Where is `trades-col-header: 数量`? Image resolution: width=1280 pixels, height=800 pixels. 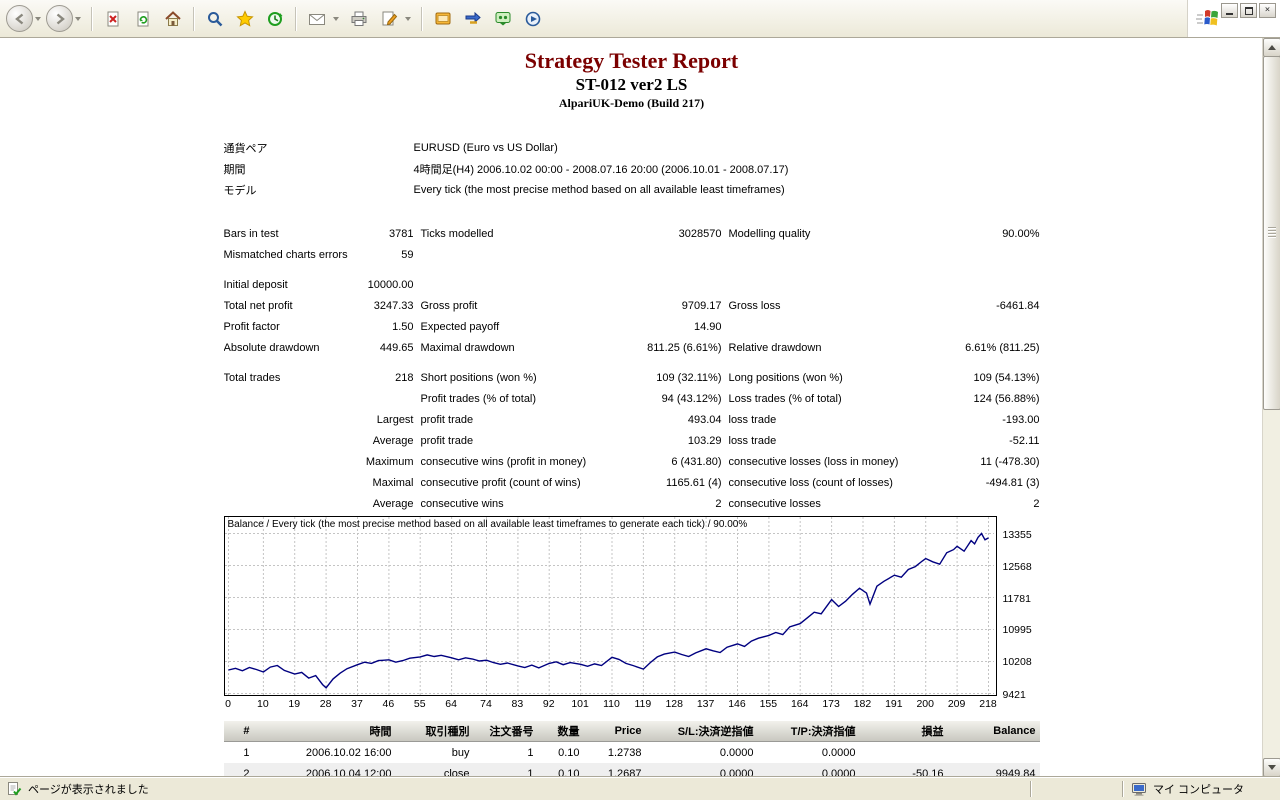
trades-col-header: 数量 is located at coordinates (560, 731).